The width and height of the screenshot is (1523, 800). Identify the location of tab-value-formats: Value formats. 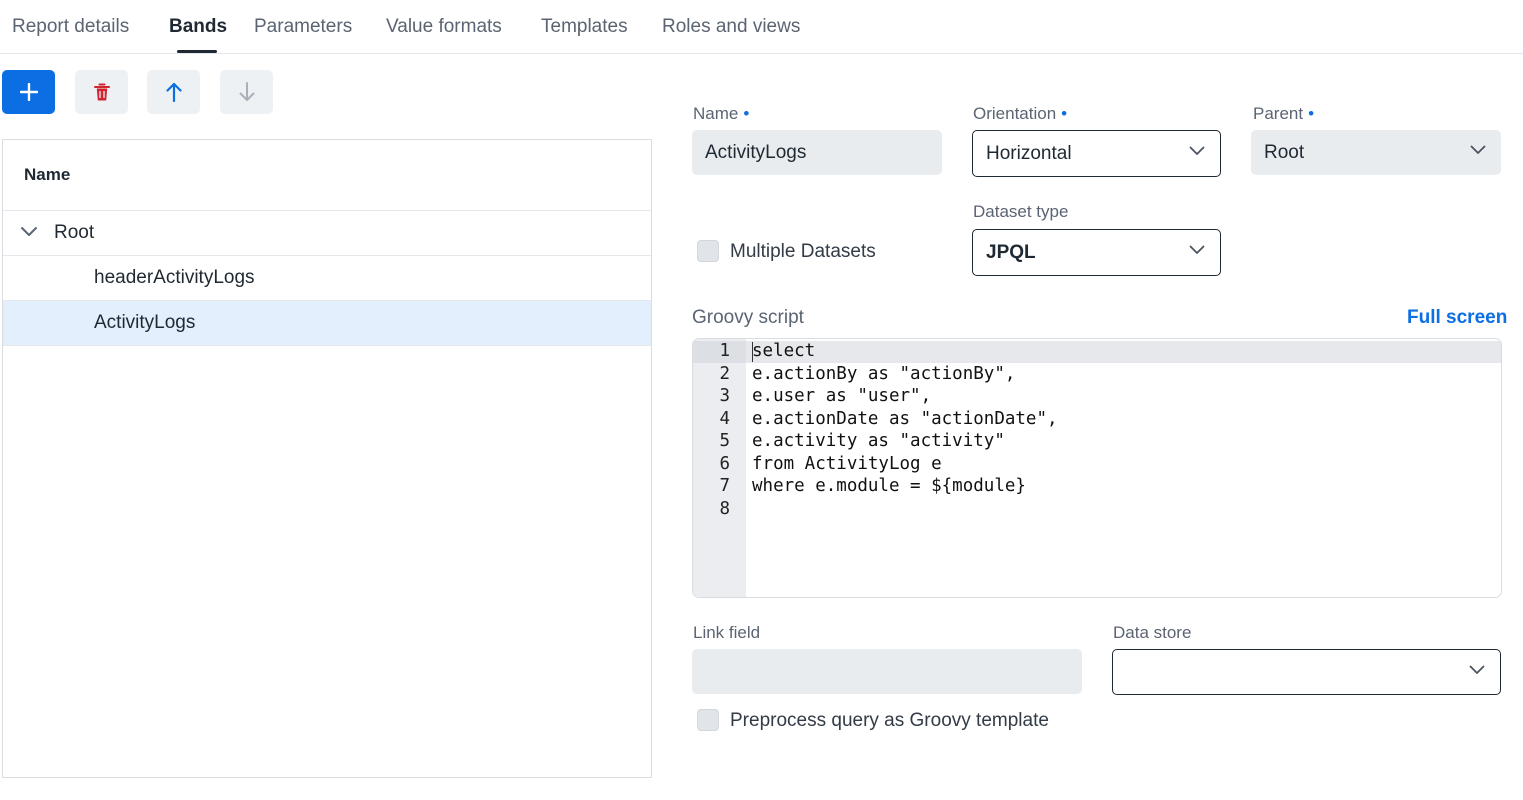
(444, 27).